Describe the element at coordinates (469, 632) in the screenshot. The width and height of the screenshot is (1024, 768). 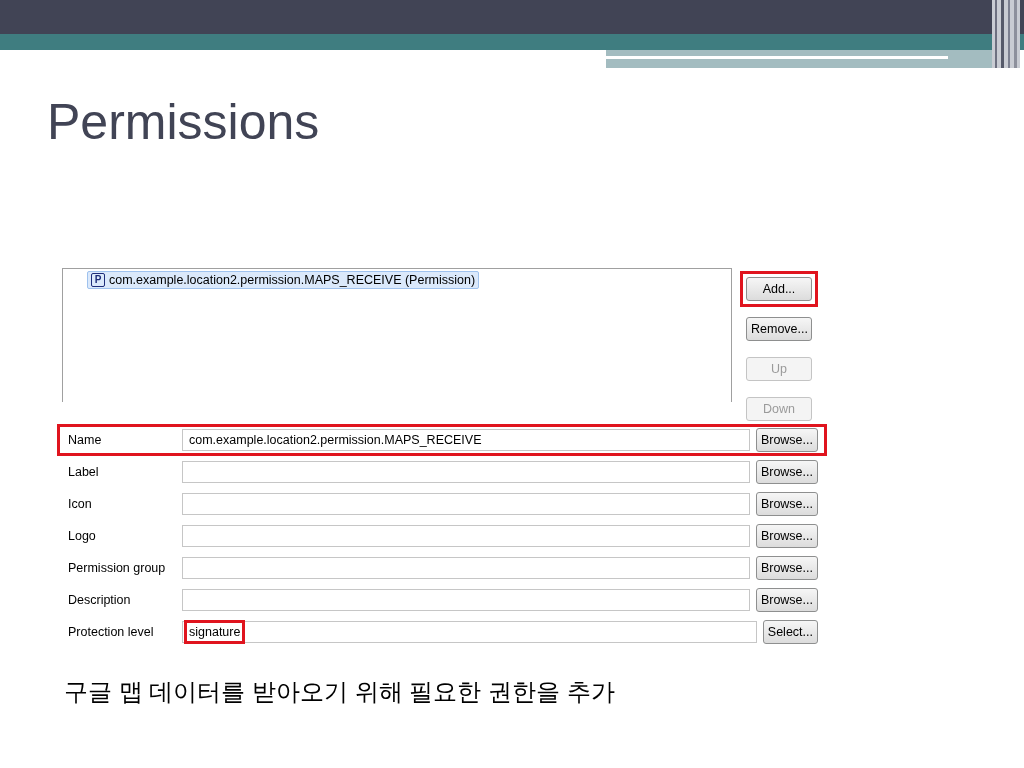
I see `input-field: signature` at that location.